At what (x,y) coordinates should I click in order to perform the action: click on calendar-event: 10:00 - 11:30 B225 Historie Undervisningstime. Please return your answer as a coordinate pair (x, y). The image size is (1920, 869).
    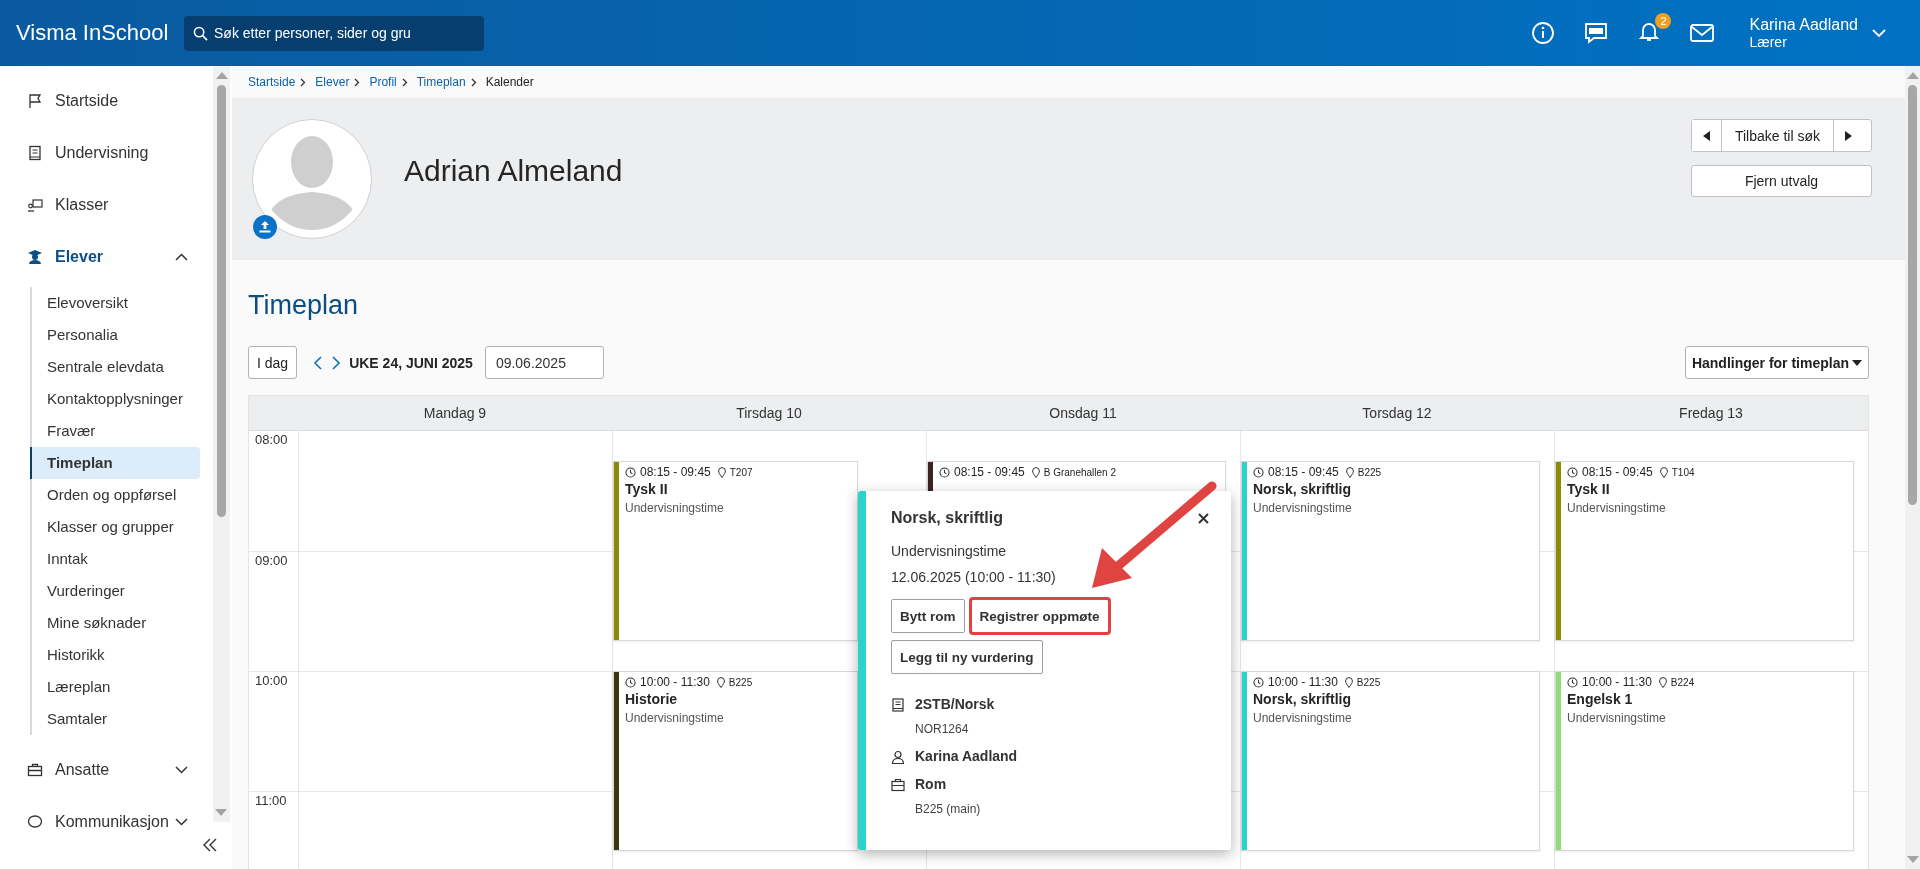
    Looking at the image, I should click on (735, 761).